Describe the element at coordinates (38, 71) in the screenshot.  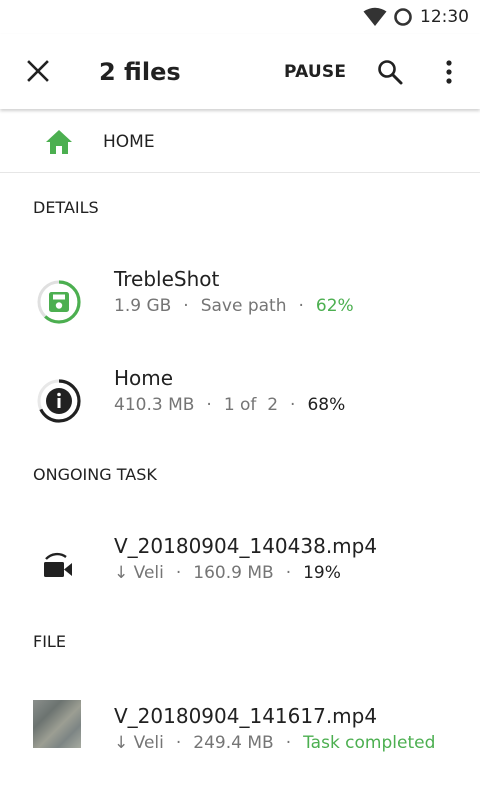
I see `close-icon` at that location.